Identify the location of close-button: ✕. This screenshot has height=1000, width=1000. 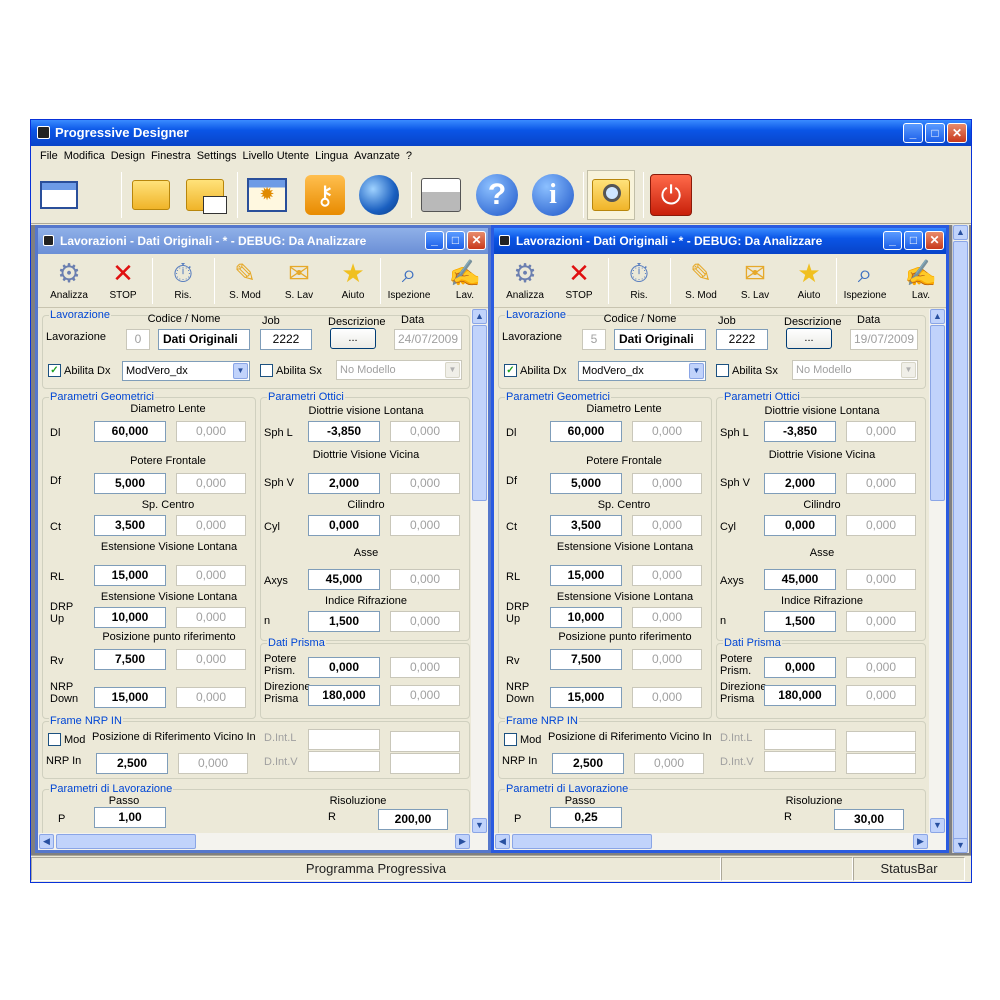
(957, 133).